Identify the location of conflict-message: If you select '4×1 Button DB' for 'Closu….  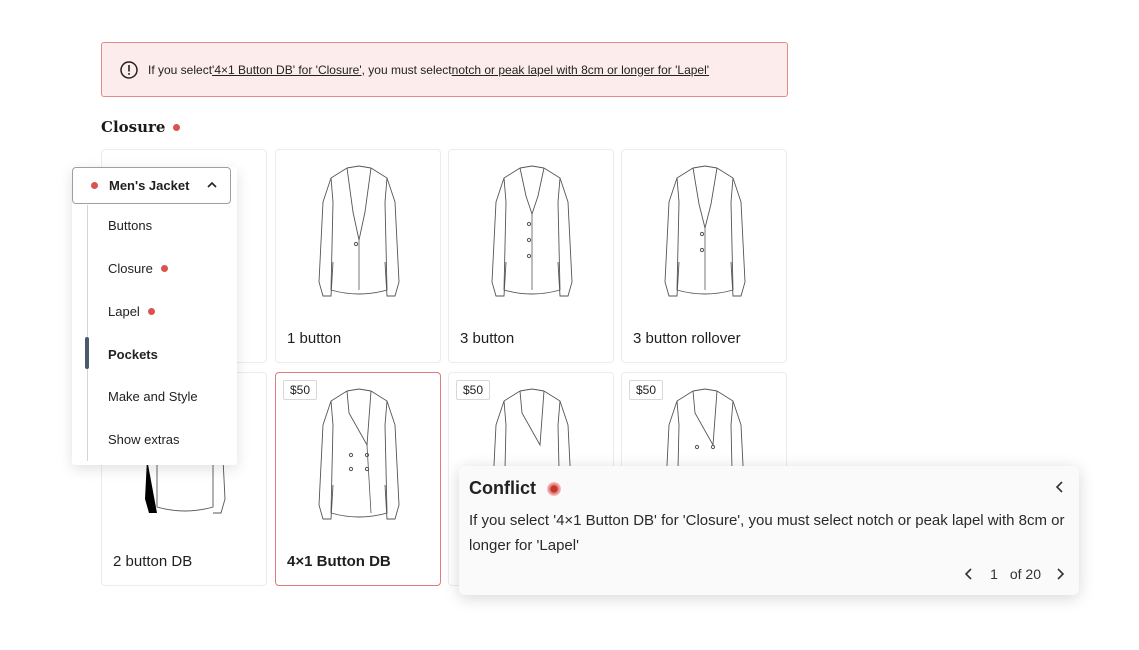
(767, 533).